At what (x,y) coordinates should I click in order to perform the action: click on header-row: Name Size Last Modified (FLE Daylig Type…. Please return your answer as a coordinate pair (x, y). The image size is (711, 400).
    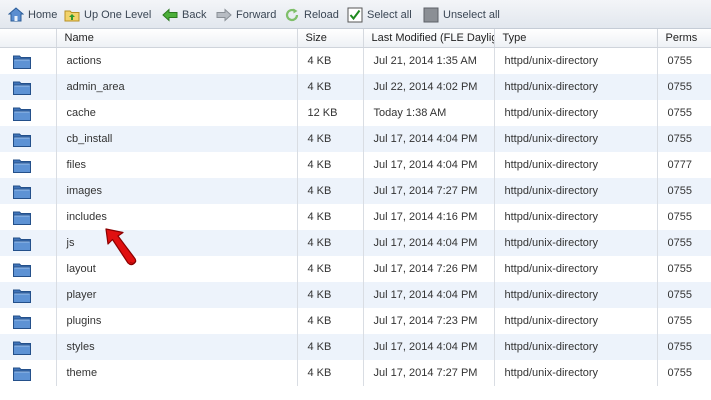
    Looking at the image, I should click on (355, 38).